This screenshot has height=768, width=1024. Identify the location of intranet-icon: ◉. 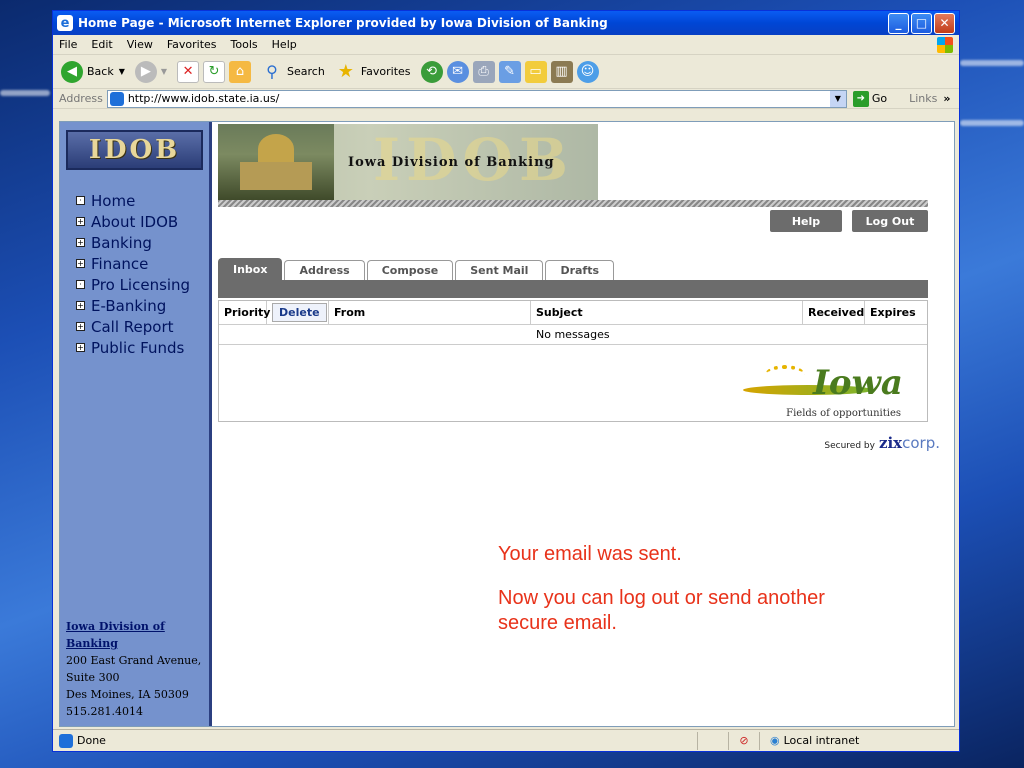
(775, 740).